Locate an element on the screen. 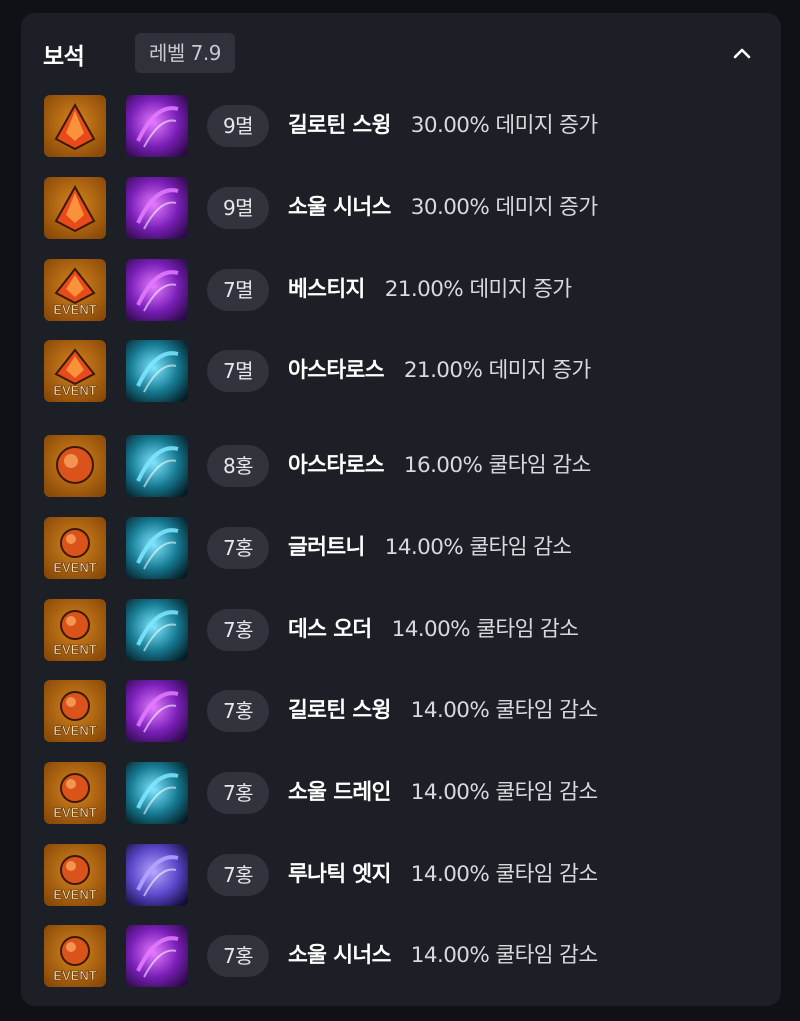  skill-name: 글러트니 is located at coordinates (326, 547).